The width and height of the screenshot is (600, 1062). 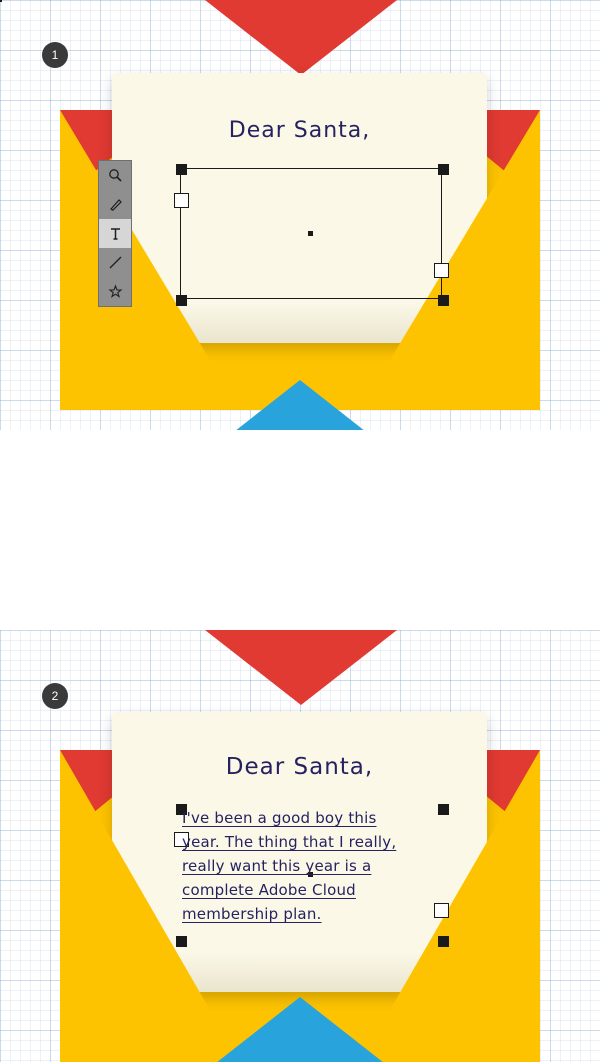 What do you see at coordinates (443, 169) in the screenshot?
I see `text-frame-handle-tr` at bounding box center [443, 169].